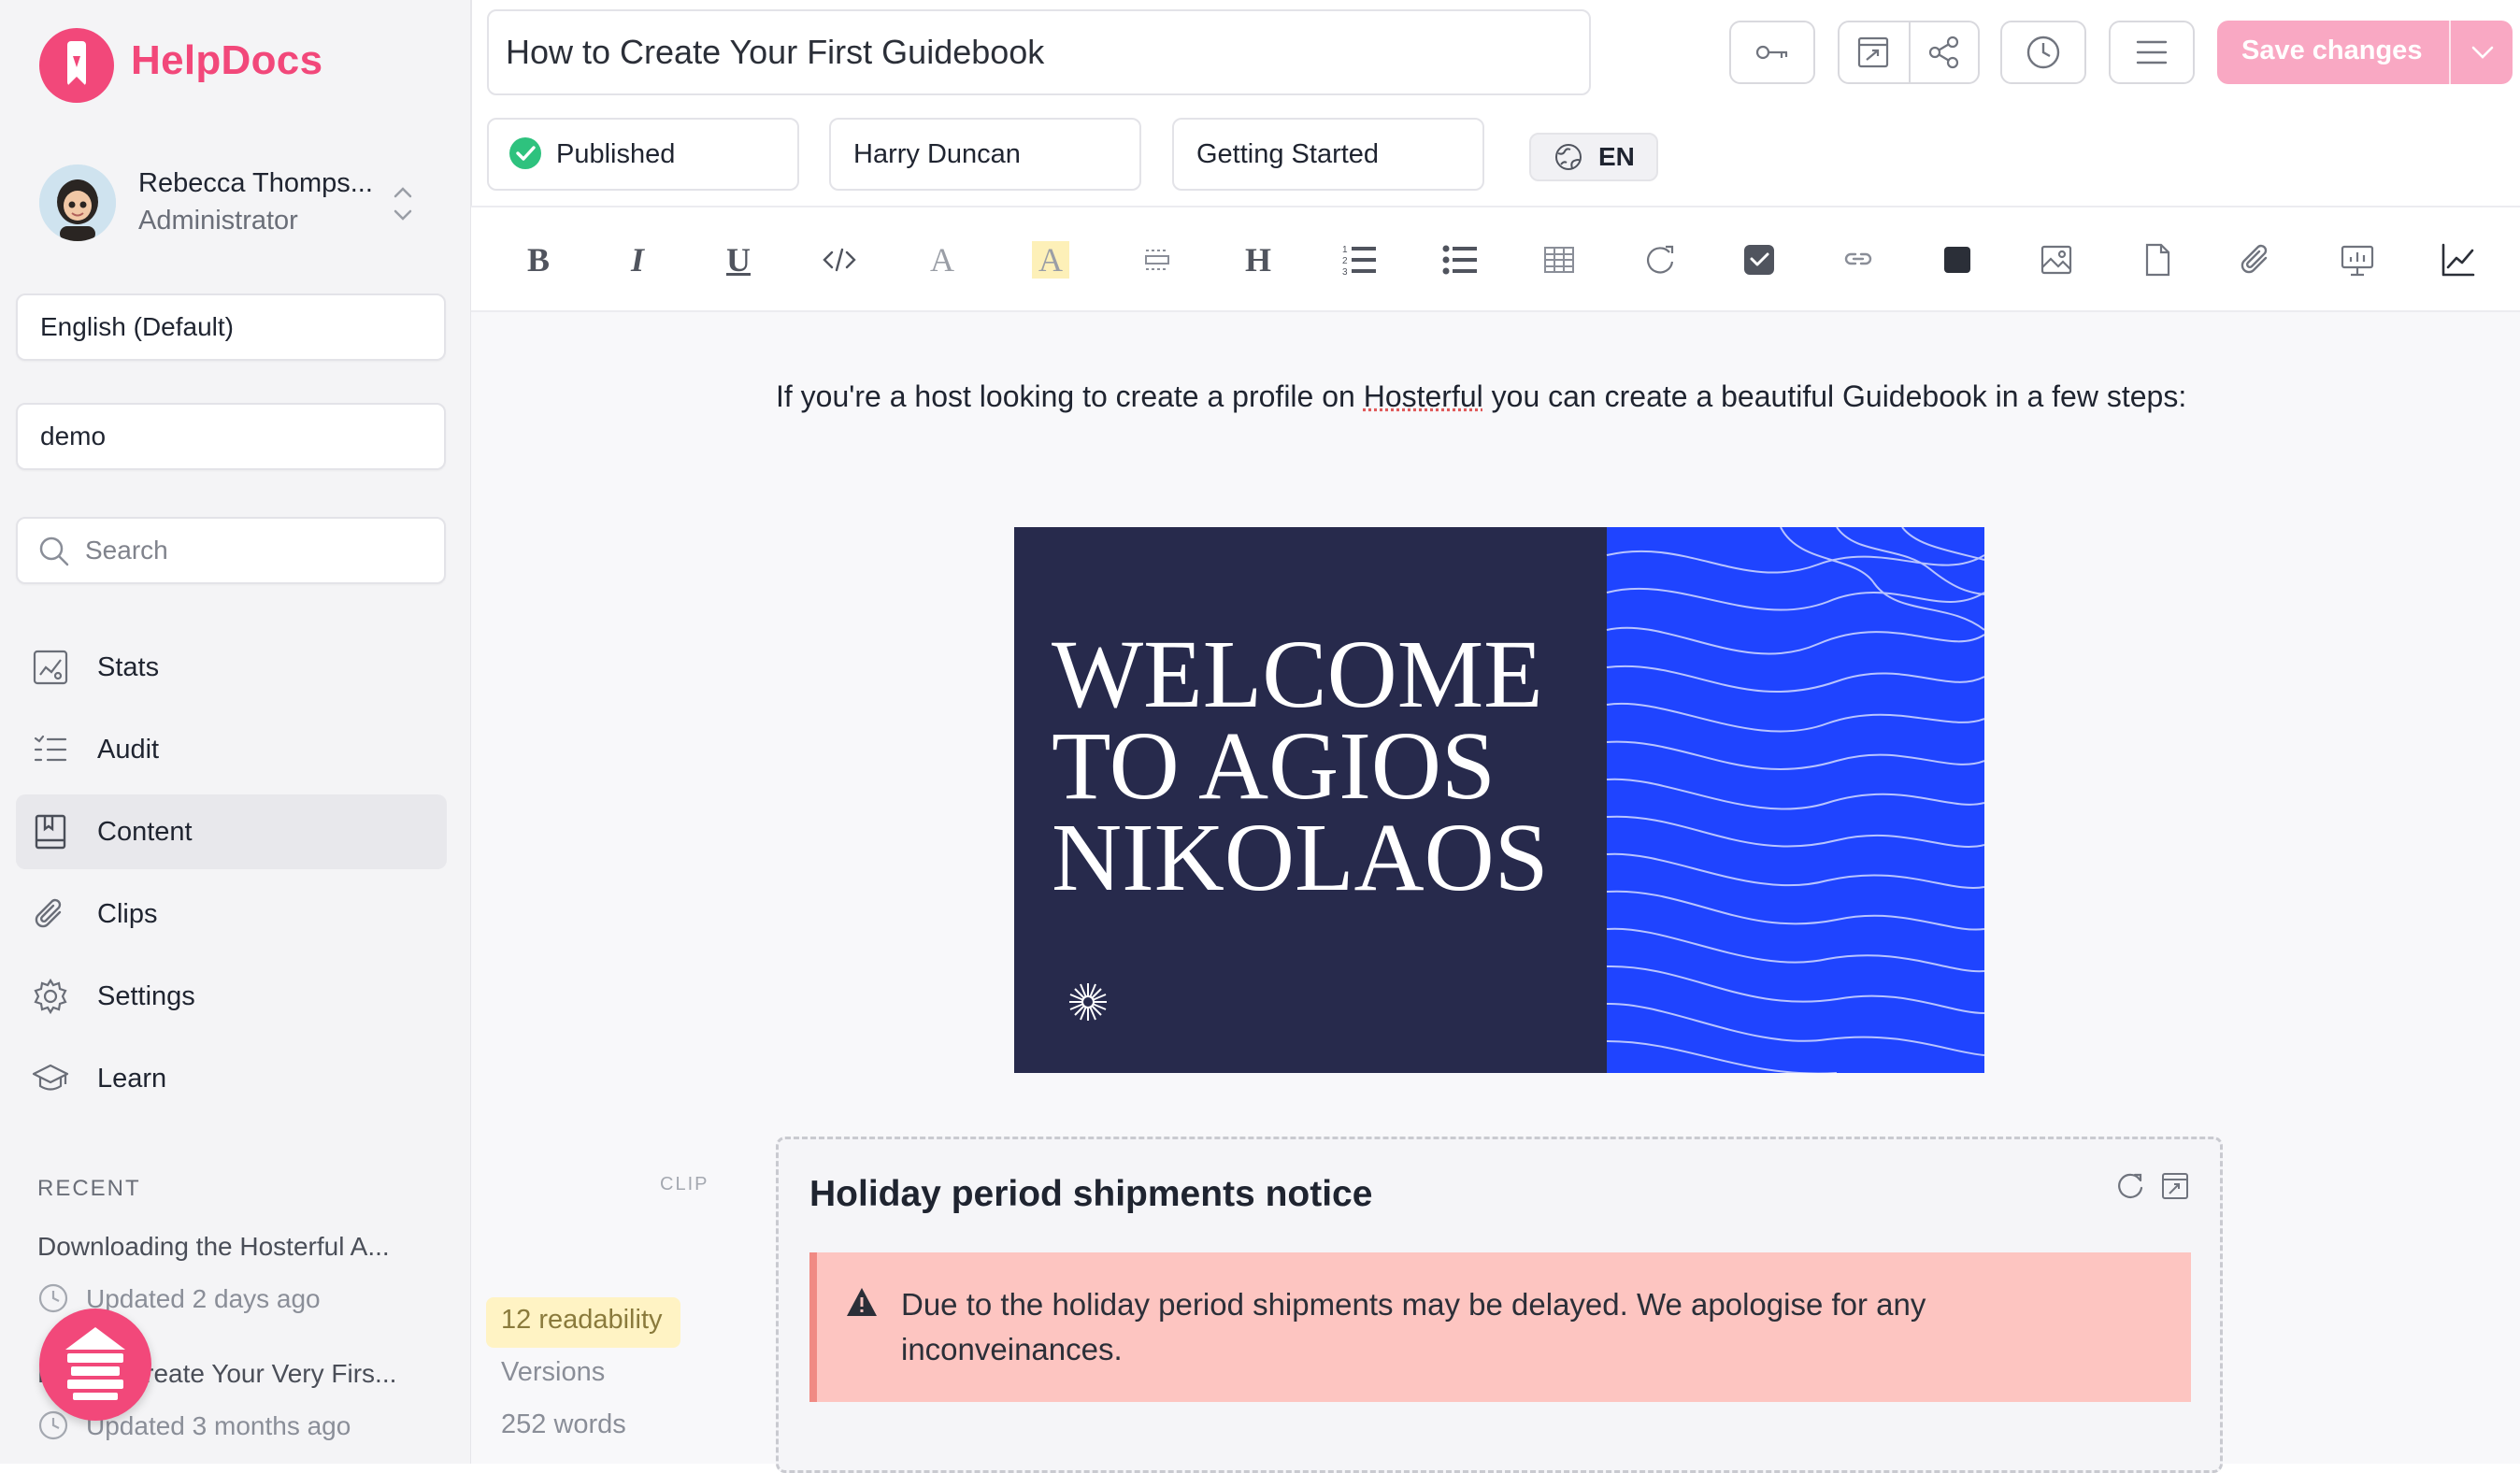 This screenshot has width=2520, height=1473. What do you see at coordinates (2450, 53) in the screenshot?
I see `save-divider` at bounding box center [2450, 53].